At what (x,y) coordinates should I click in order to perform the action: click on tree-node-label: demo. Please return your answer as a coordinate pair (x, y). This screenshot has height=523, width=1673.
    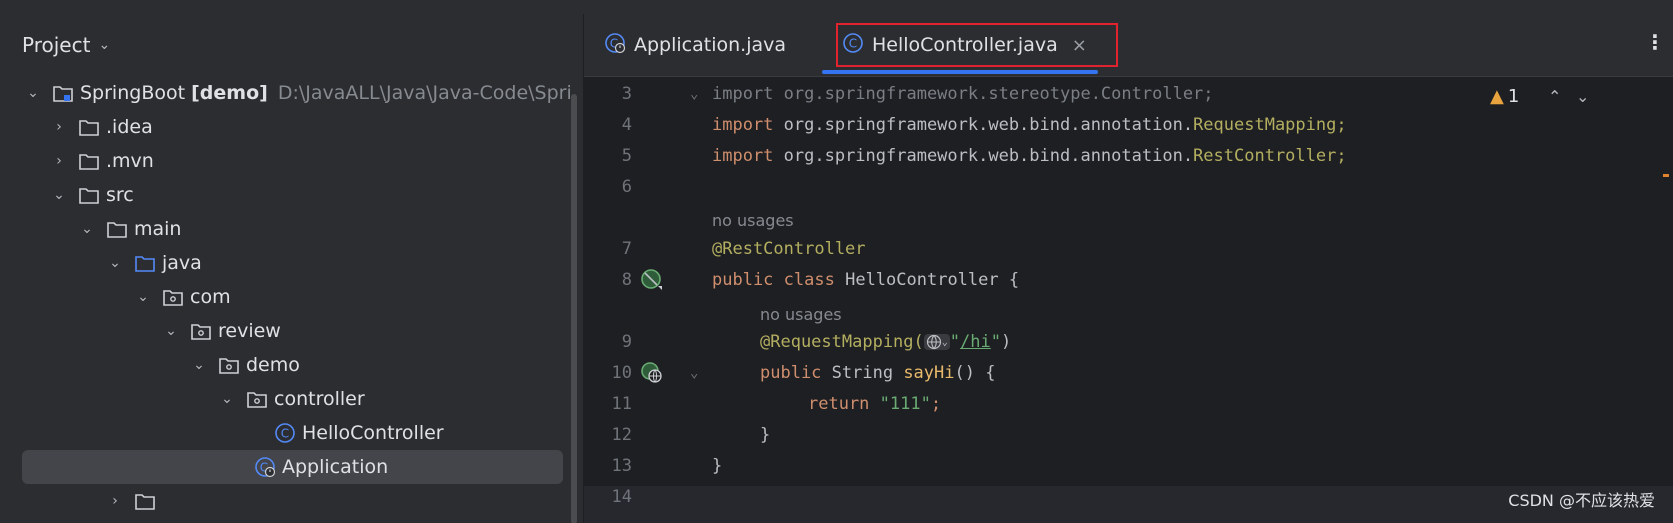
    Looking at the image, I should click on (273, 365).